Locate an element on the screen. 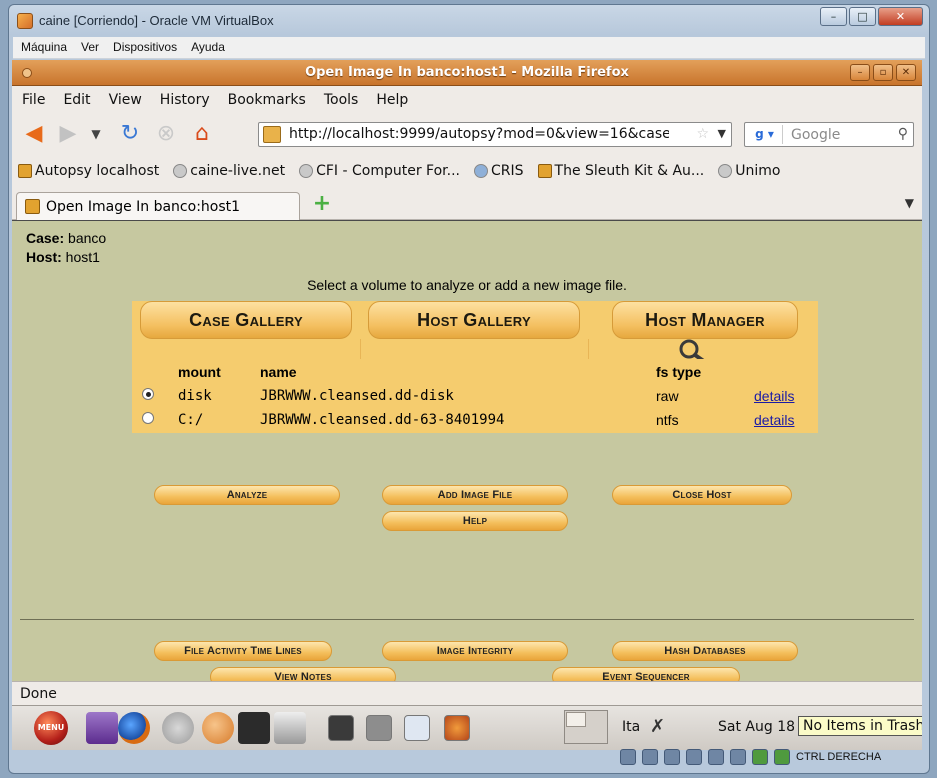  volume-radio-disk is located at coordinates (148, 394).